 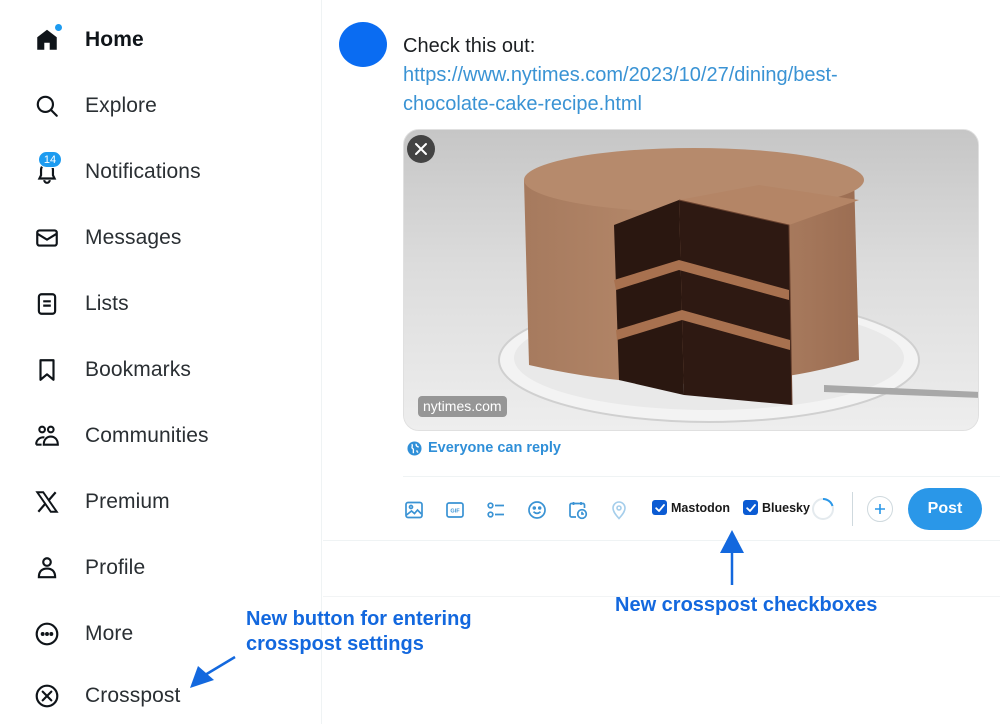 I want to click on image-icon, so click(x=414, y=510).